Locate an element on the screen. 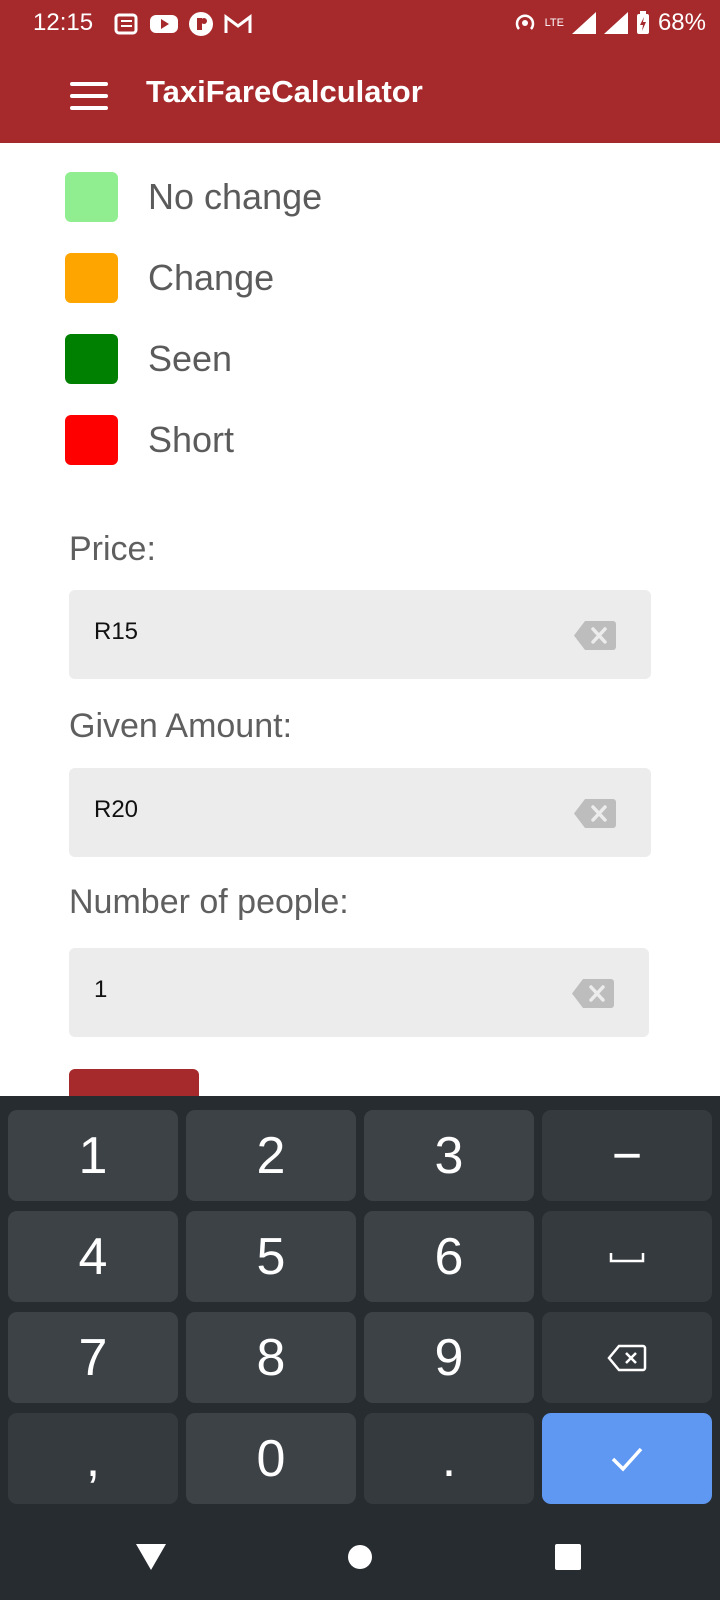 The width and height of the screenshot is (720, 1600). legend-swatch-no-change is located at coordinates (91, 197).